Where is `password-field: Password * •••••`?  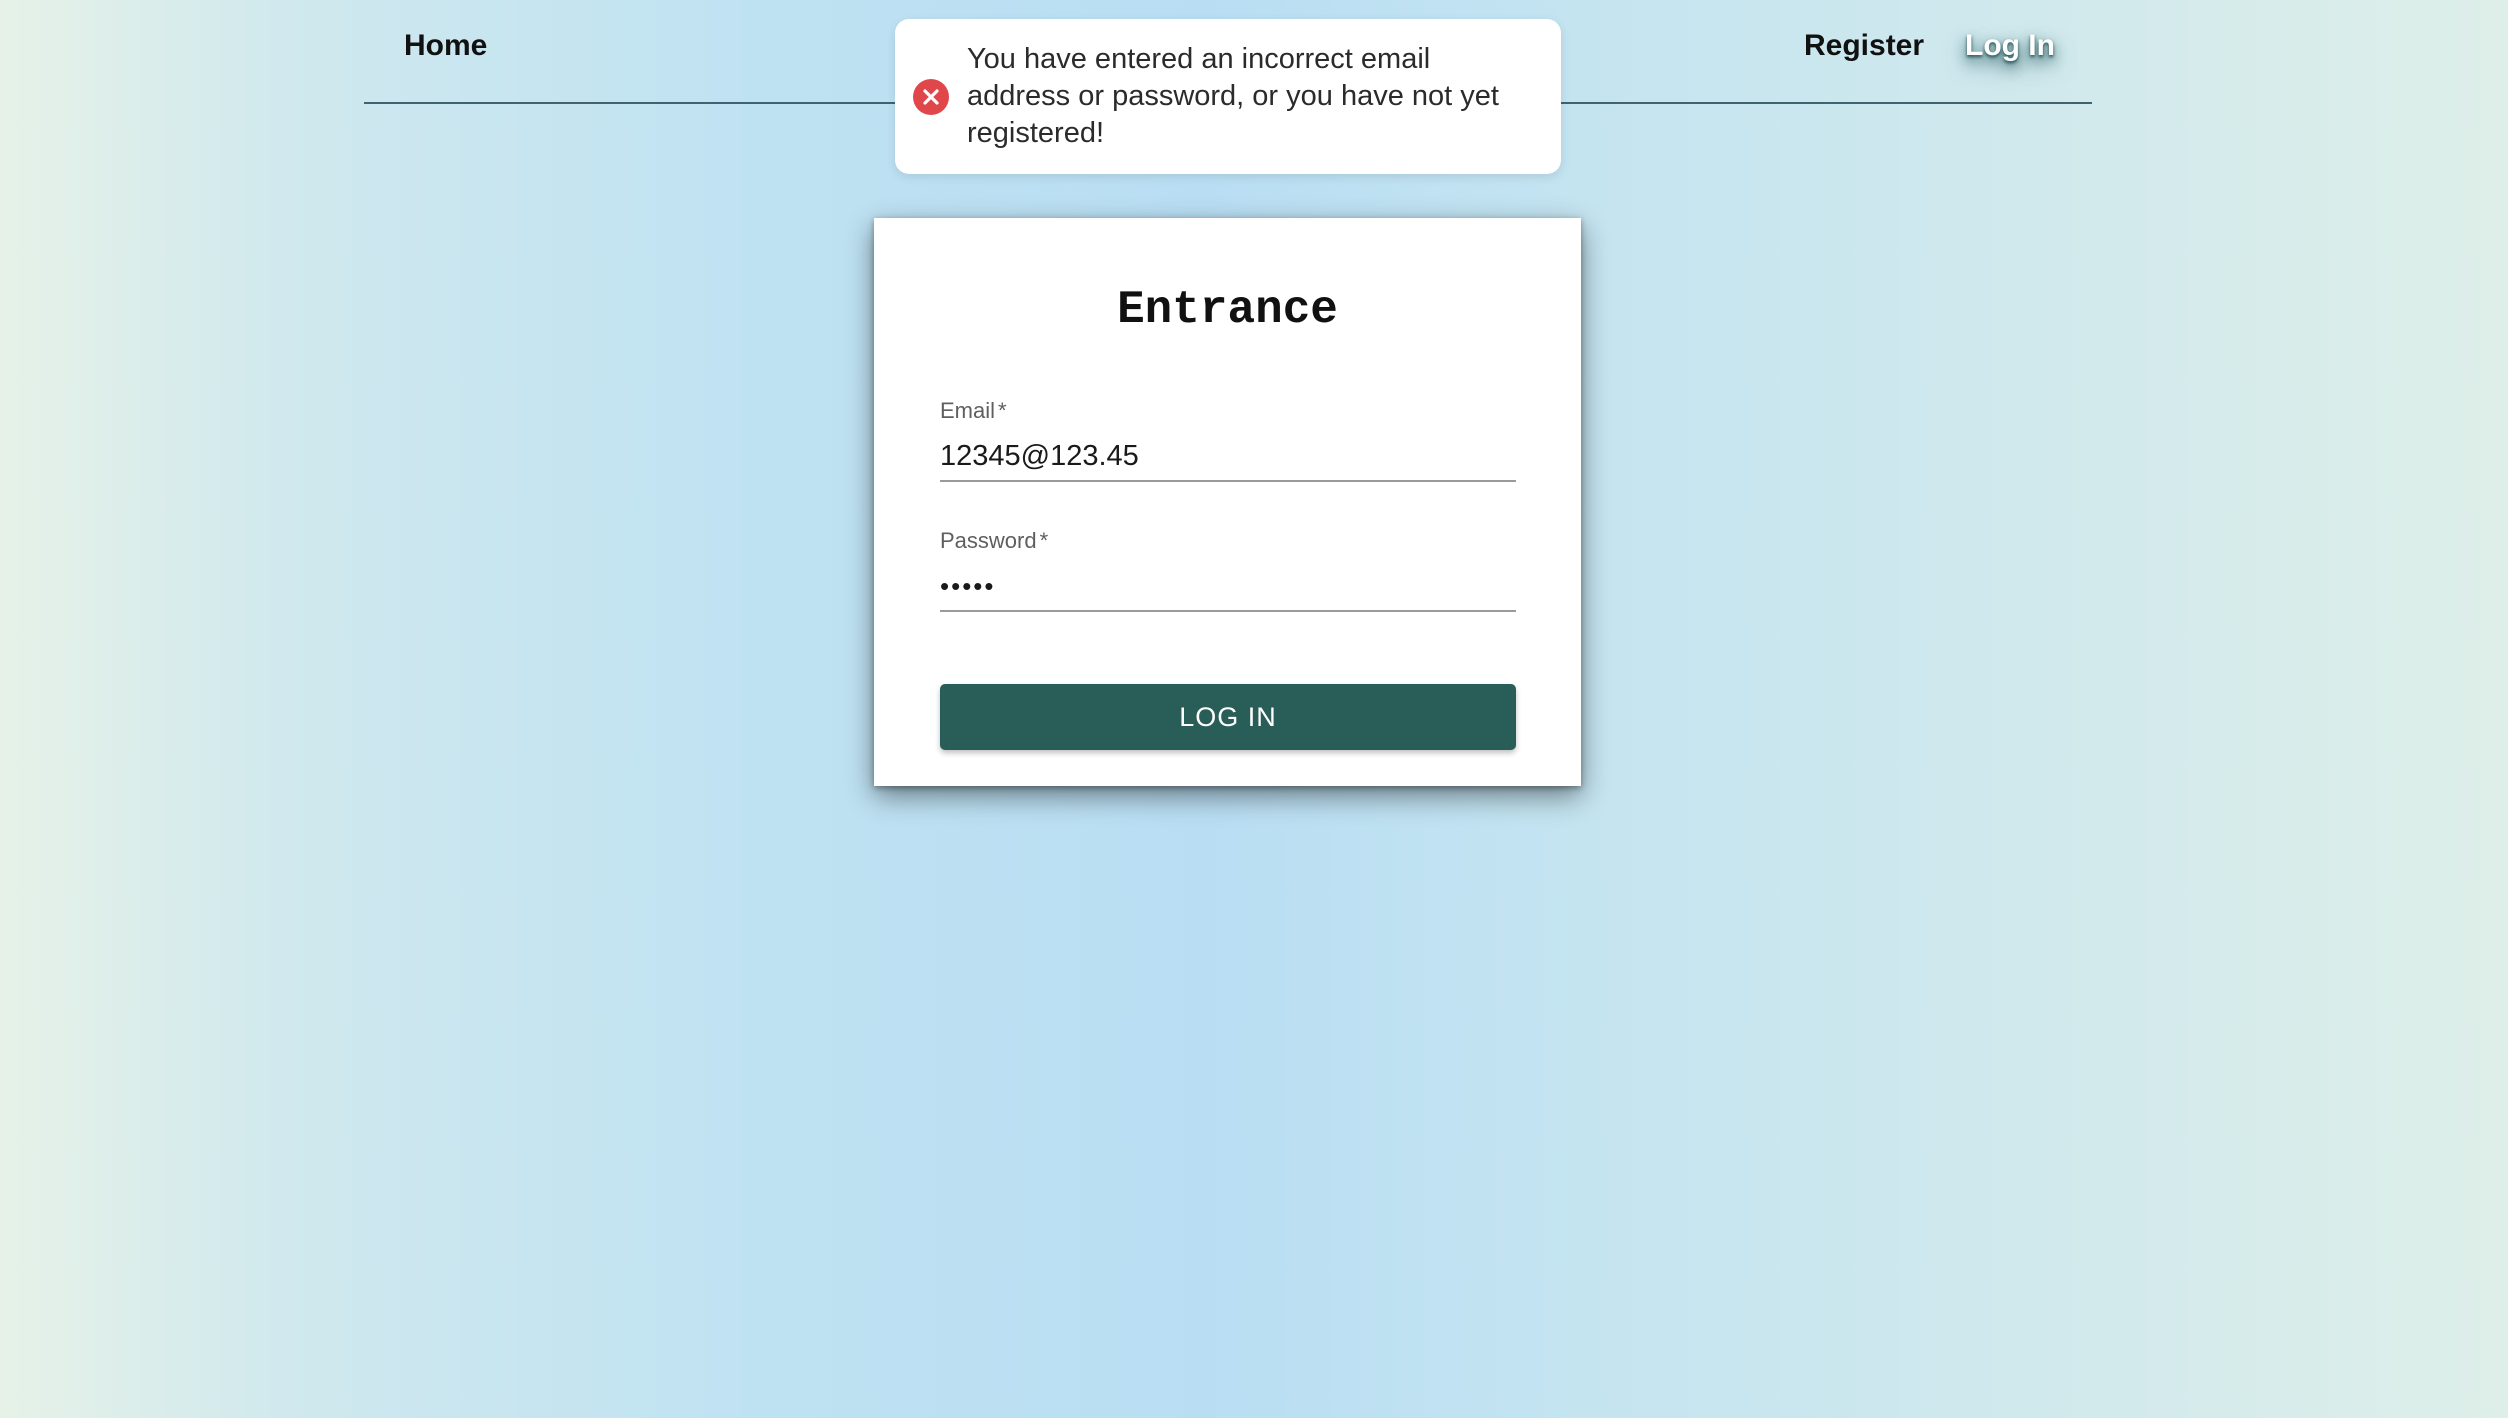
password-field: Password * ••••• is located at coordinates (1228, 569).